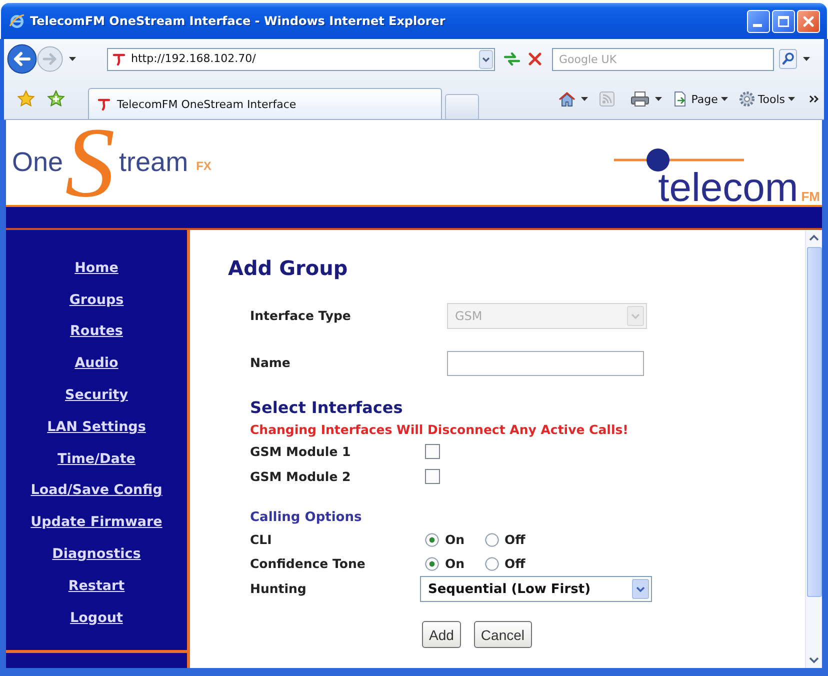 This screenshot has width=828, height=676. Describe the element at coordinates (96, 490) in the screenshot. I see `nav-link: Load/Save Config` at that location.